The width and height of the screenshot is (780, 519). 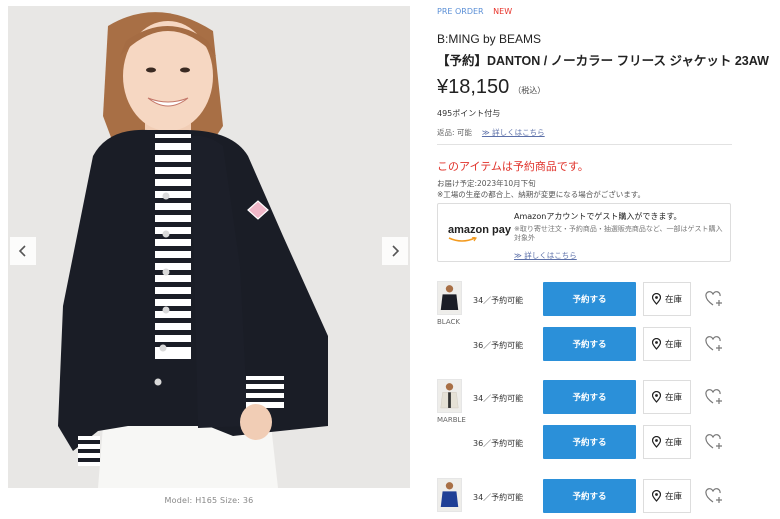 I want to click on amazon-pay-main: Amazonアカウントでゲスト購入ができます。, so click(x=598, y=216).